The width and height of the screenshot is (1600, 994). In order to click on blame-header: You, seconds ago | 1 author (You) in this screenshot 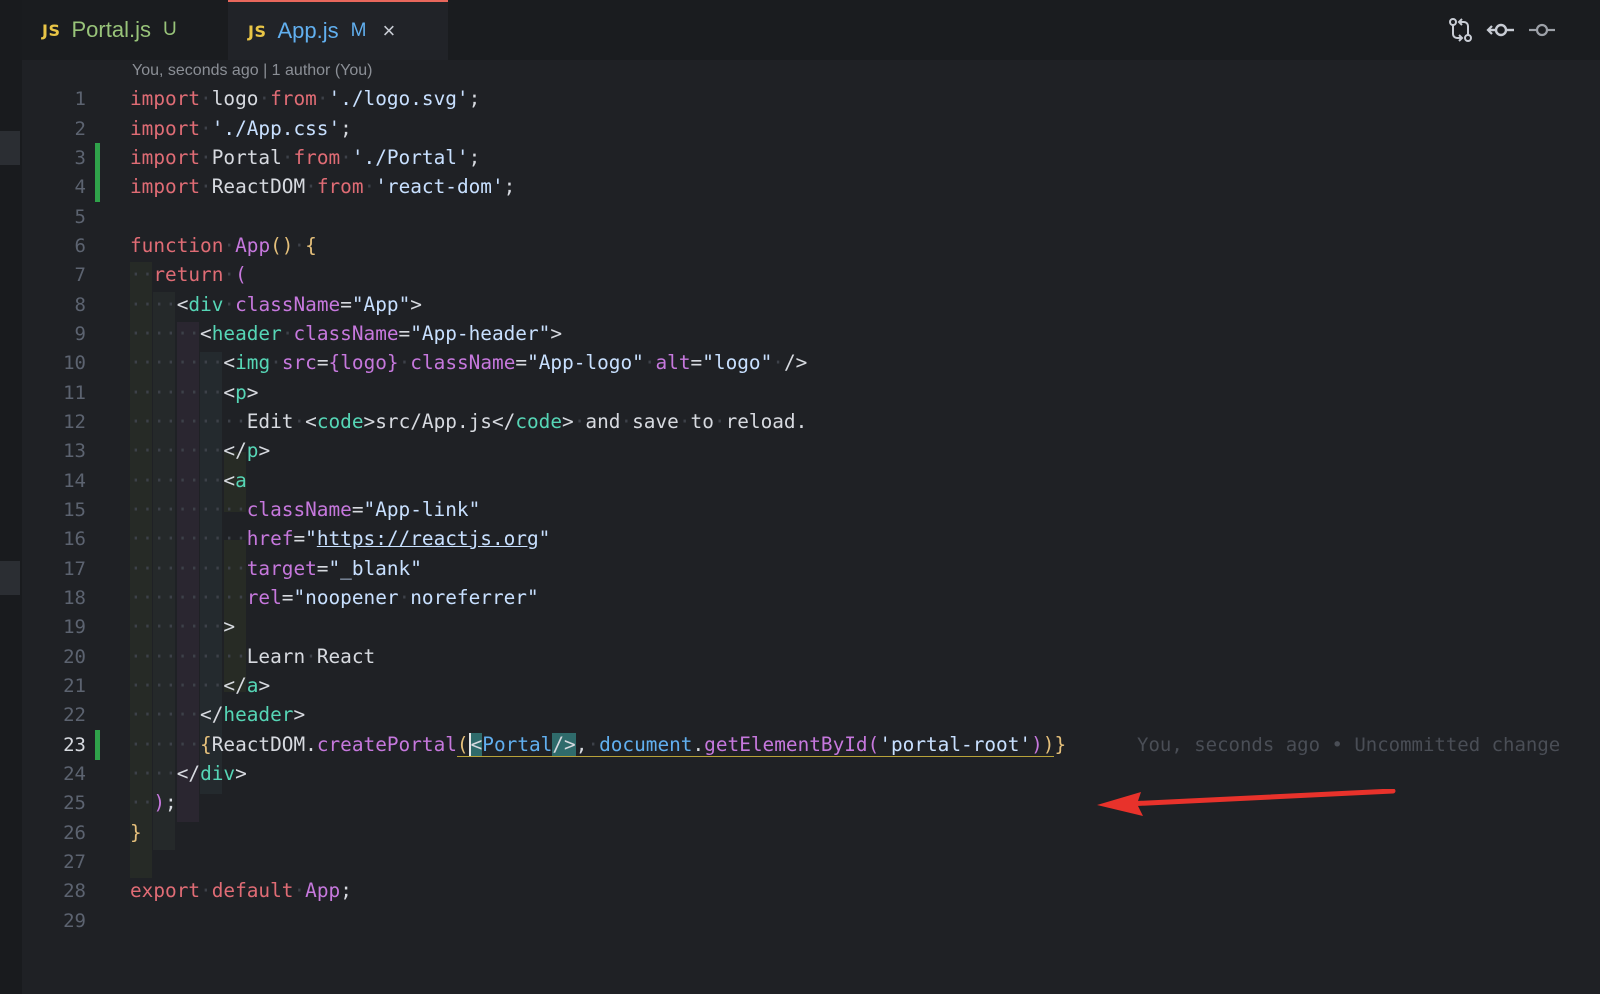, I will do `click(252, 71)`.